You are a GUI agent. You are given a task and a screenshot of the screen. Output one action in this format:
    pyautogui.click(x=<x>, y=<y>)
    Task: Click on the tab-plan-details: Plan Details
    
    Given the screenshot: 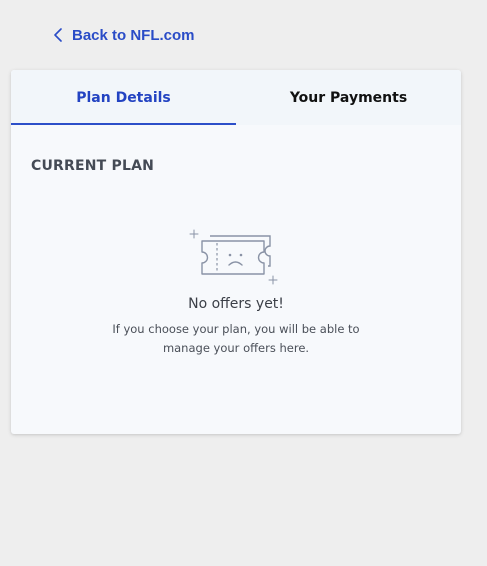 What is the action you would take?
    pyautogui.click(x=123, y=97)
    